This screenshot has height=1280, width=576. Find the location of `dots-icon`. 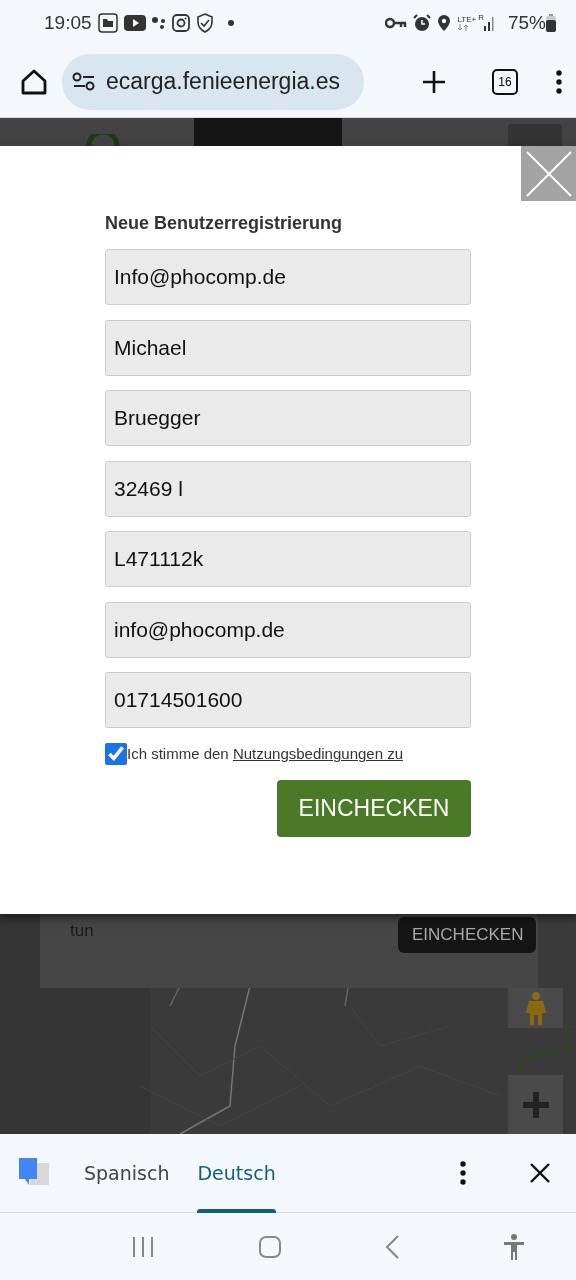

dots-icon is located at coordinates (158, 23).